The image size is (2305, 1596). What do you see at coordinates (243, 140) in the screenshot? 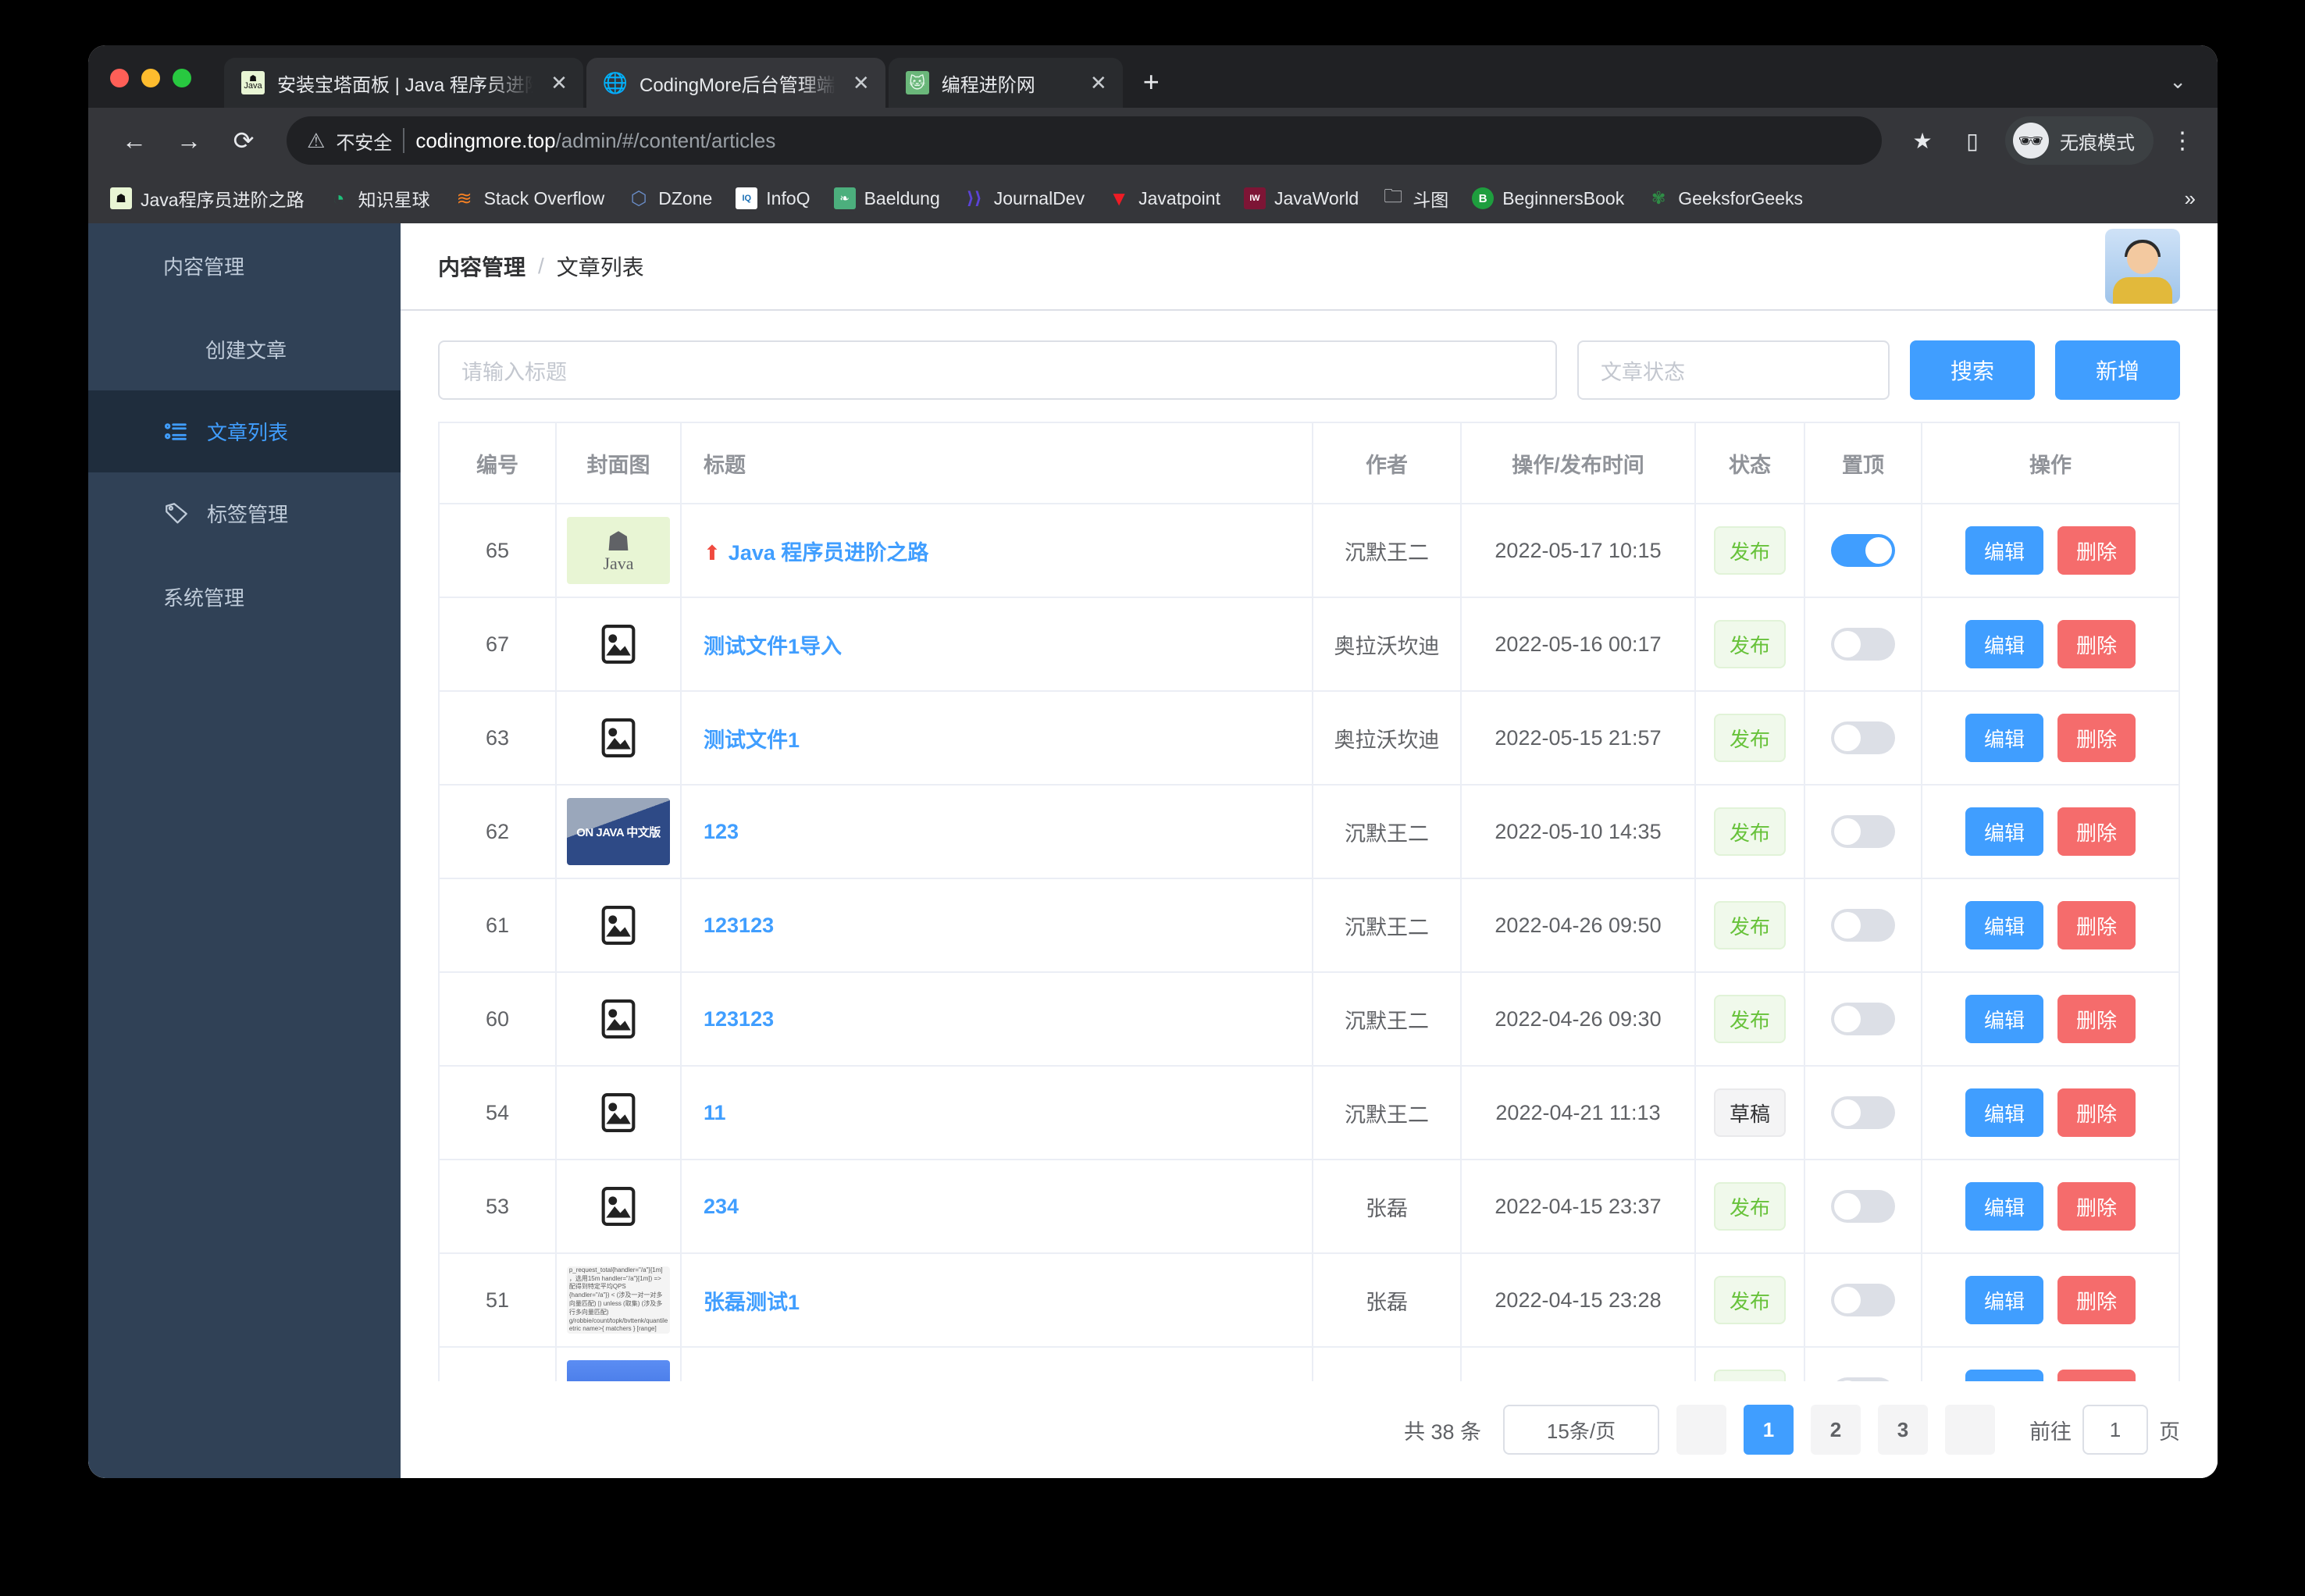
I see `reload-button: ⟳` at bounding box center [243, 140].